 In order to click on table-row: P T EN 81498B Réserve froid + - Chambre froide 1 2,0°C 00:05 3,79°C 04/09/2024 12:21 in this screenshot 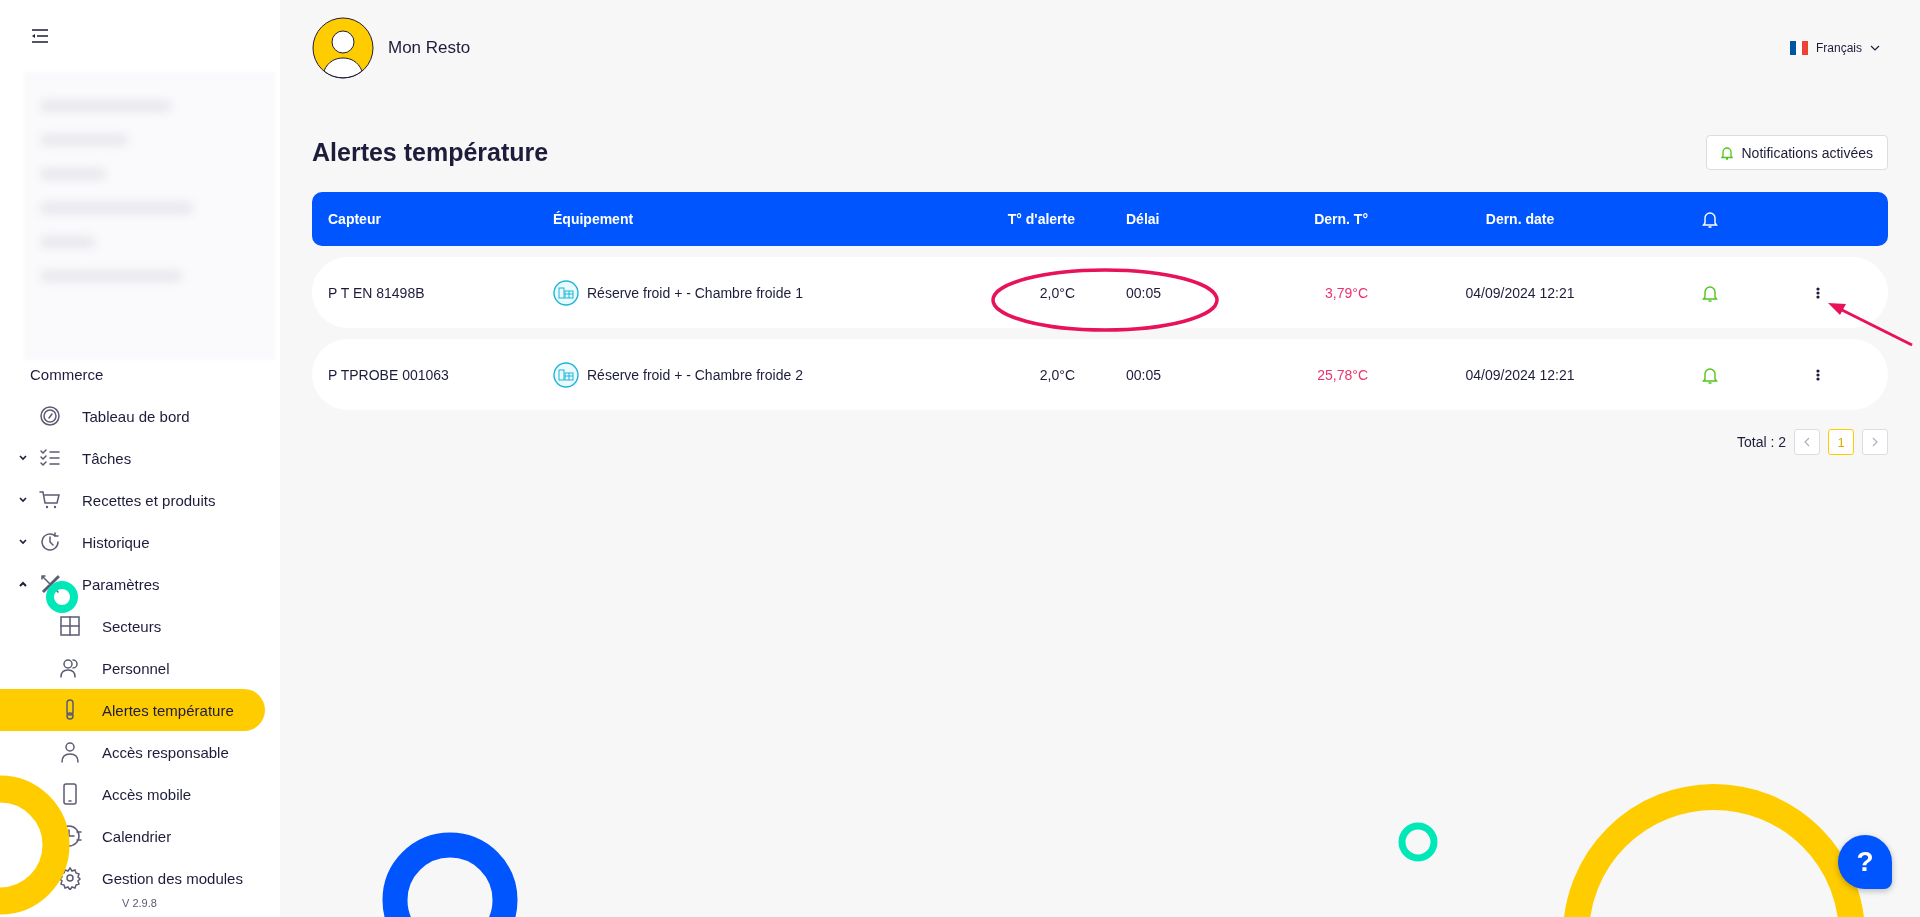, I will do `click(1100, 292)`.